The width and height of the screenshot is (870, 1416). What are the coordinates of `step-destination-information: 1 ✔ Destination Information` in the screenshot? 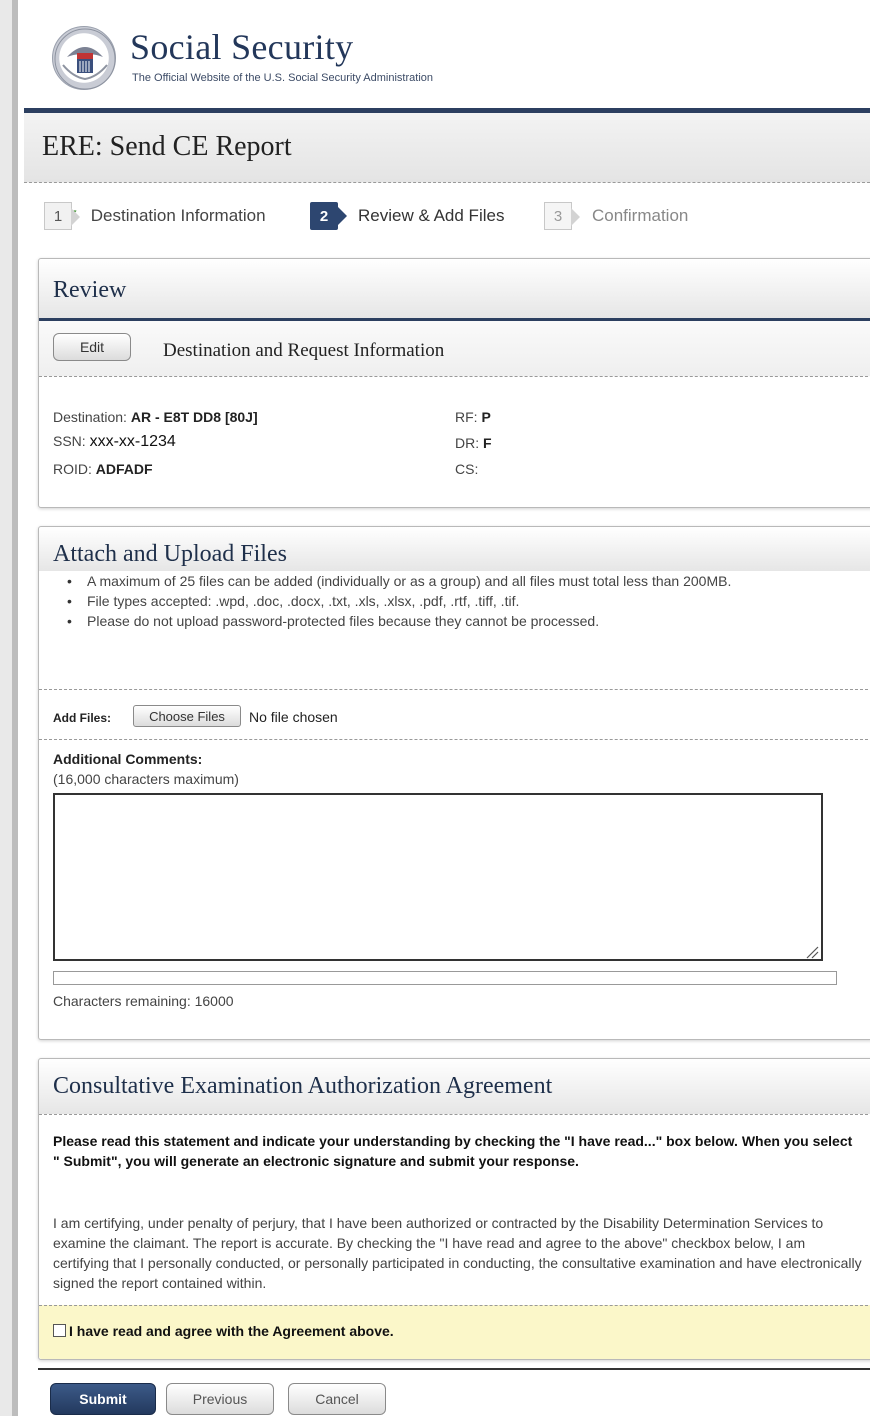 It's located at (155, 216).